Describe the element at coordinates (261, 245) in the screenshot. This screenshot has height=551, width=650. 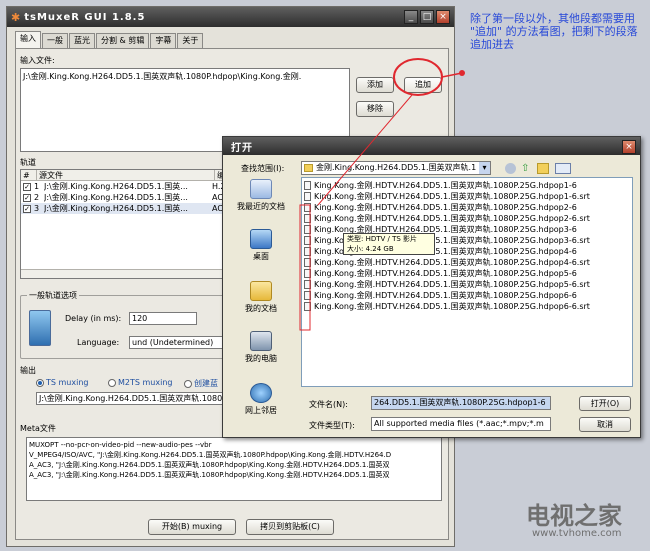
I see `place-desktop: 桌面` at that location.